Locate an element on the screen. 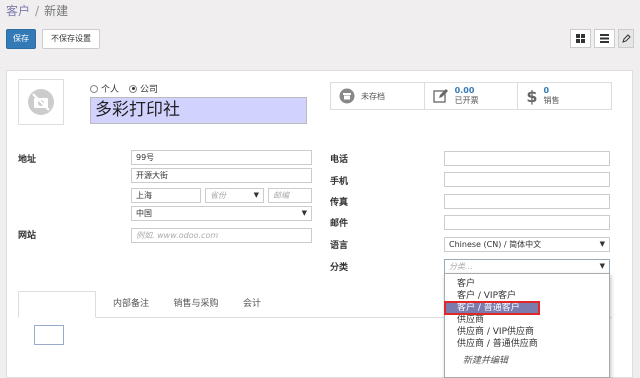  pencil-icon is located at coordinates (626, 38).